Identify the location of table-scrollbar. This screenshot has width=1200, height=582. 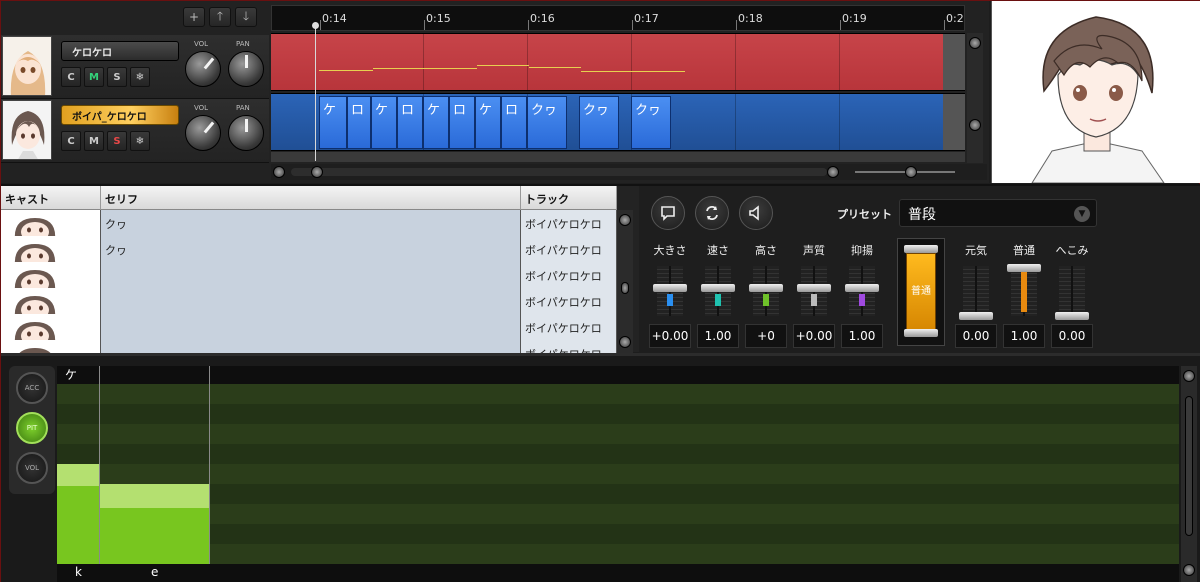
(625, 282).